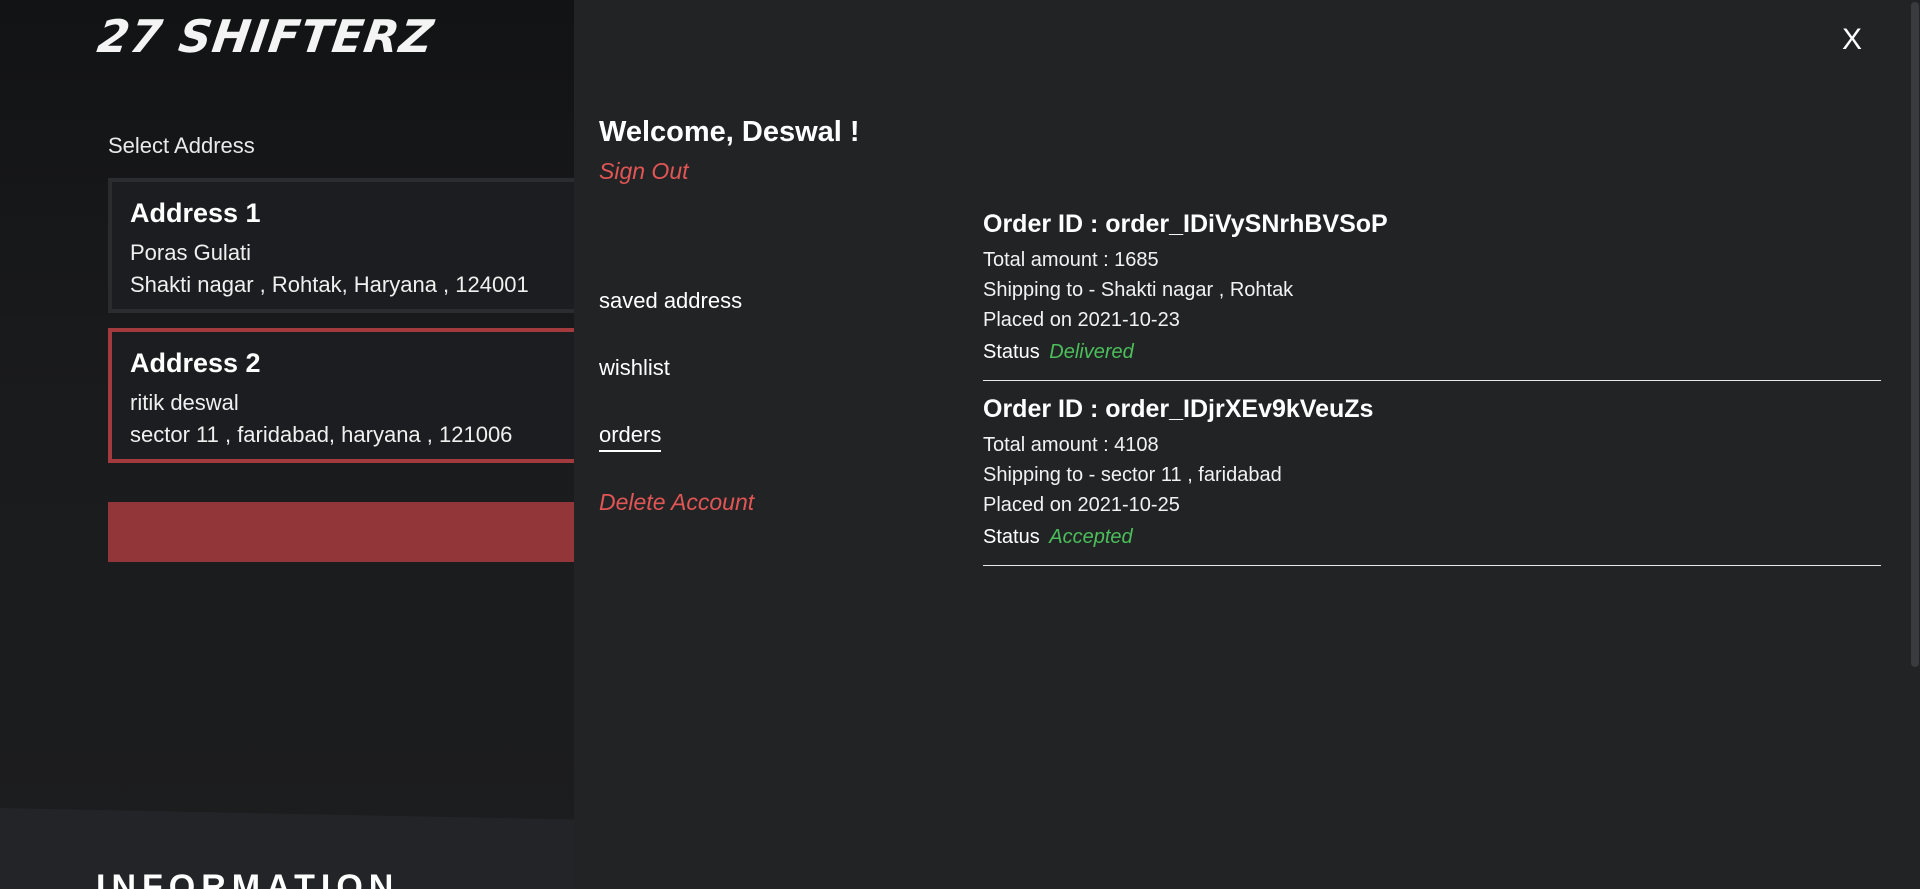 The height and width of the screenshot is (889, 1920). What do you see at coordinates (184, 402) in the screenshot?
I see `address-name: ritik deswal` at bounding box center [184, 402].